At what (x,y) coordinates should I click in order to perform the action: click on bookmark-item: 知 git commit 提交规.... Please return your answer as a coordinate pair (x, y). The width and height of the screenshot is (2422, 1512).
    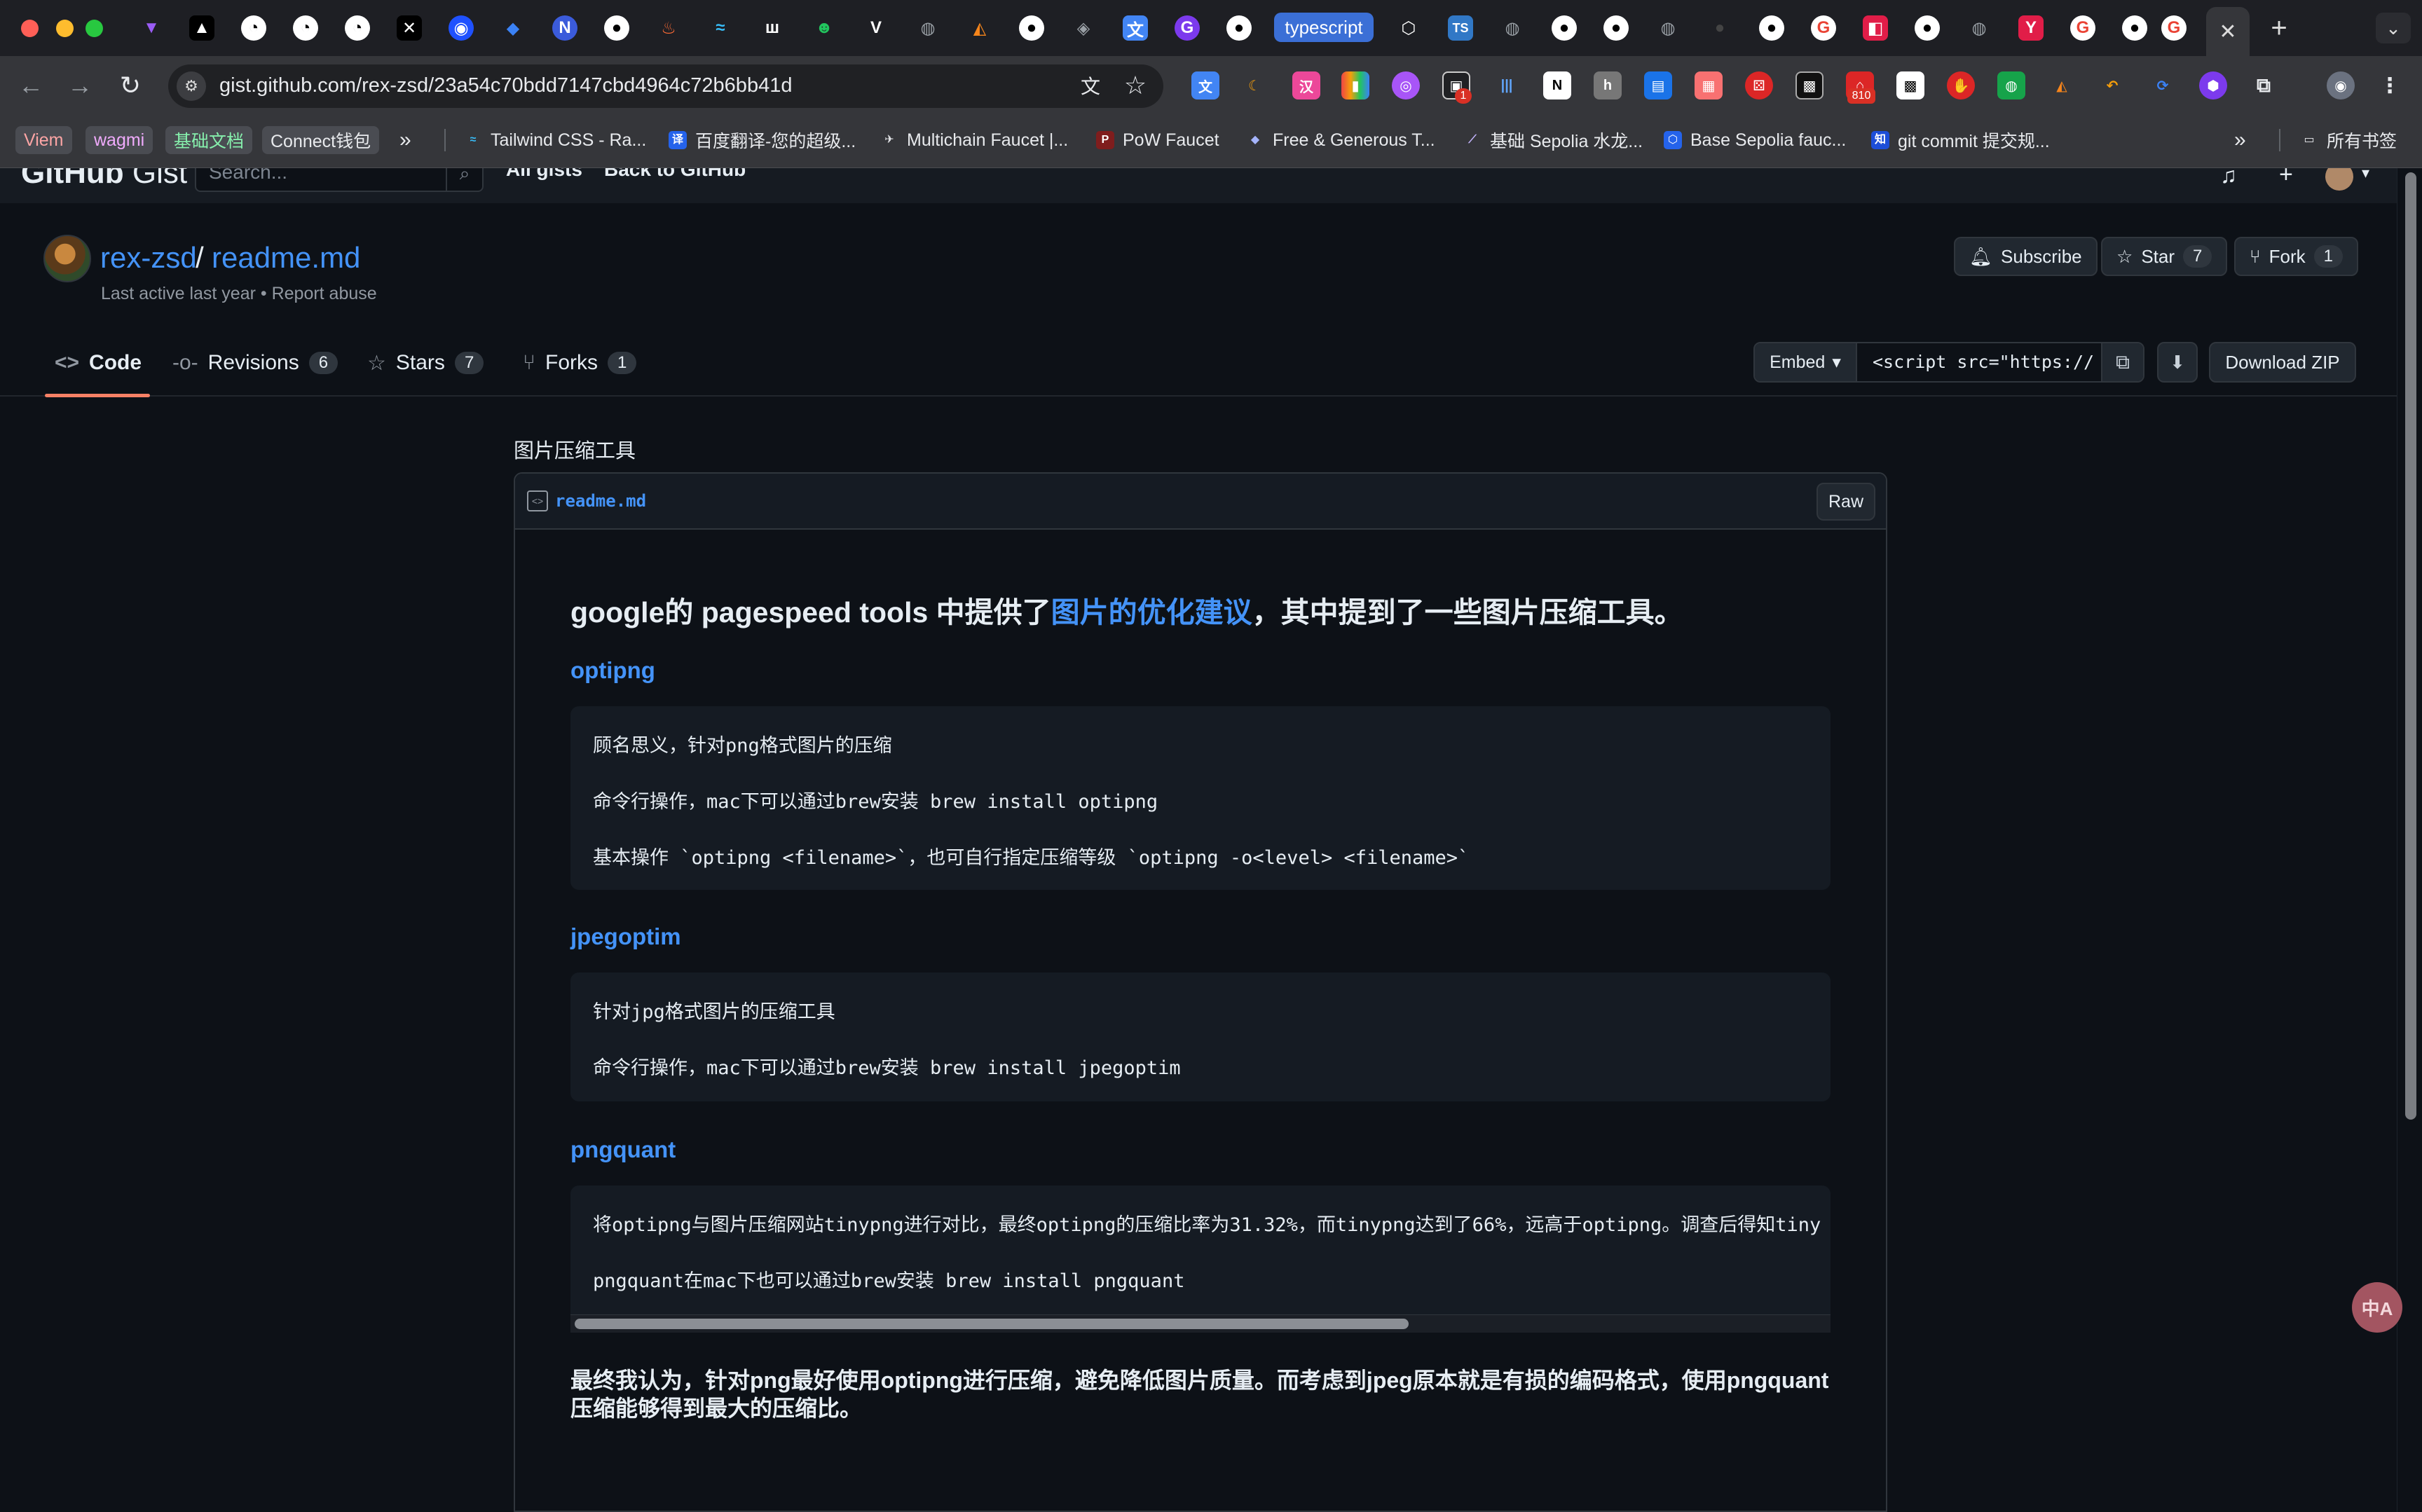
    Looking at the image, I should click on (1961, 140).